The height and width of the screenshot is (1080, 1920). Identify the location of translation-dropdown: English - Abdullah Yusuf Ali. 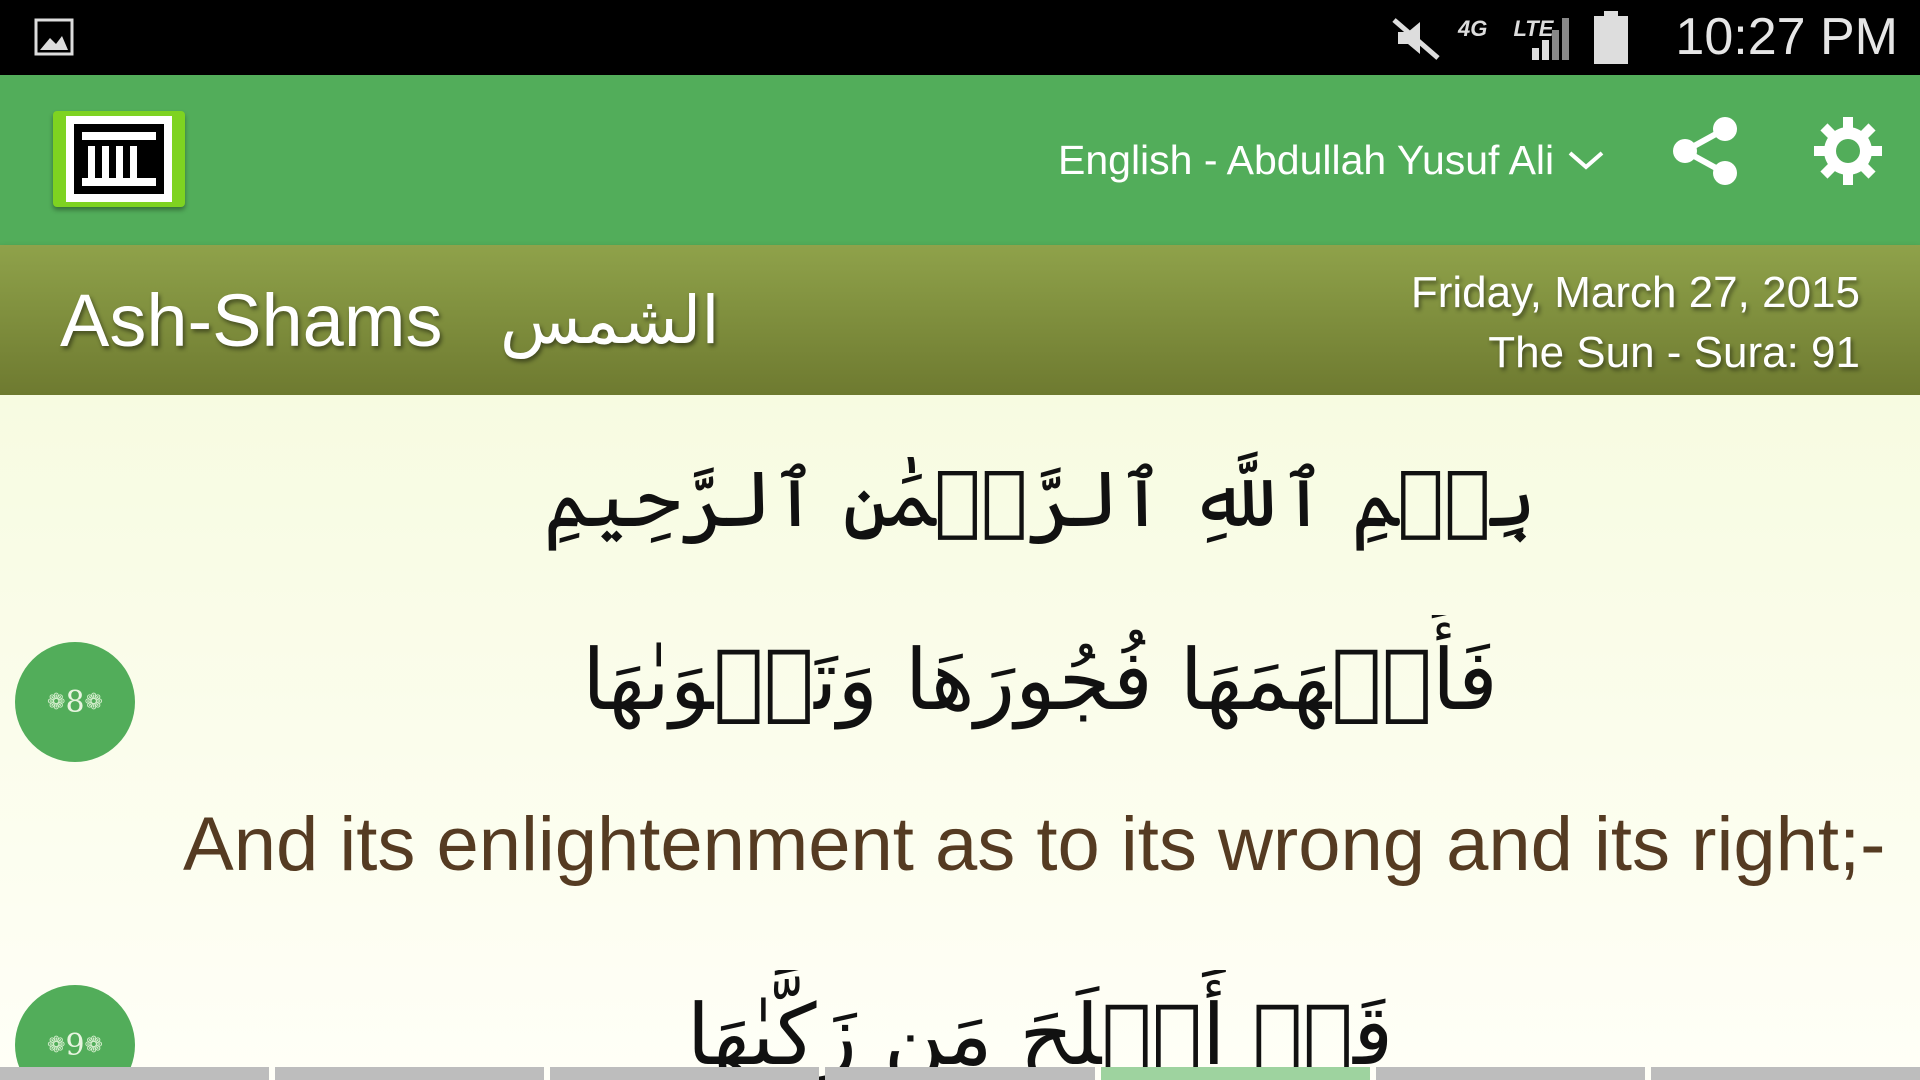
(1332, 160).